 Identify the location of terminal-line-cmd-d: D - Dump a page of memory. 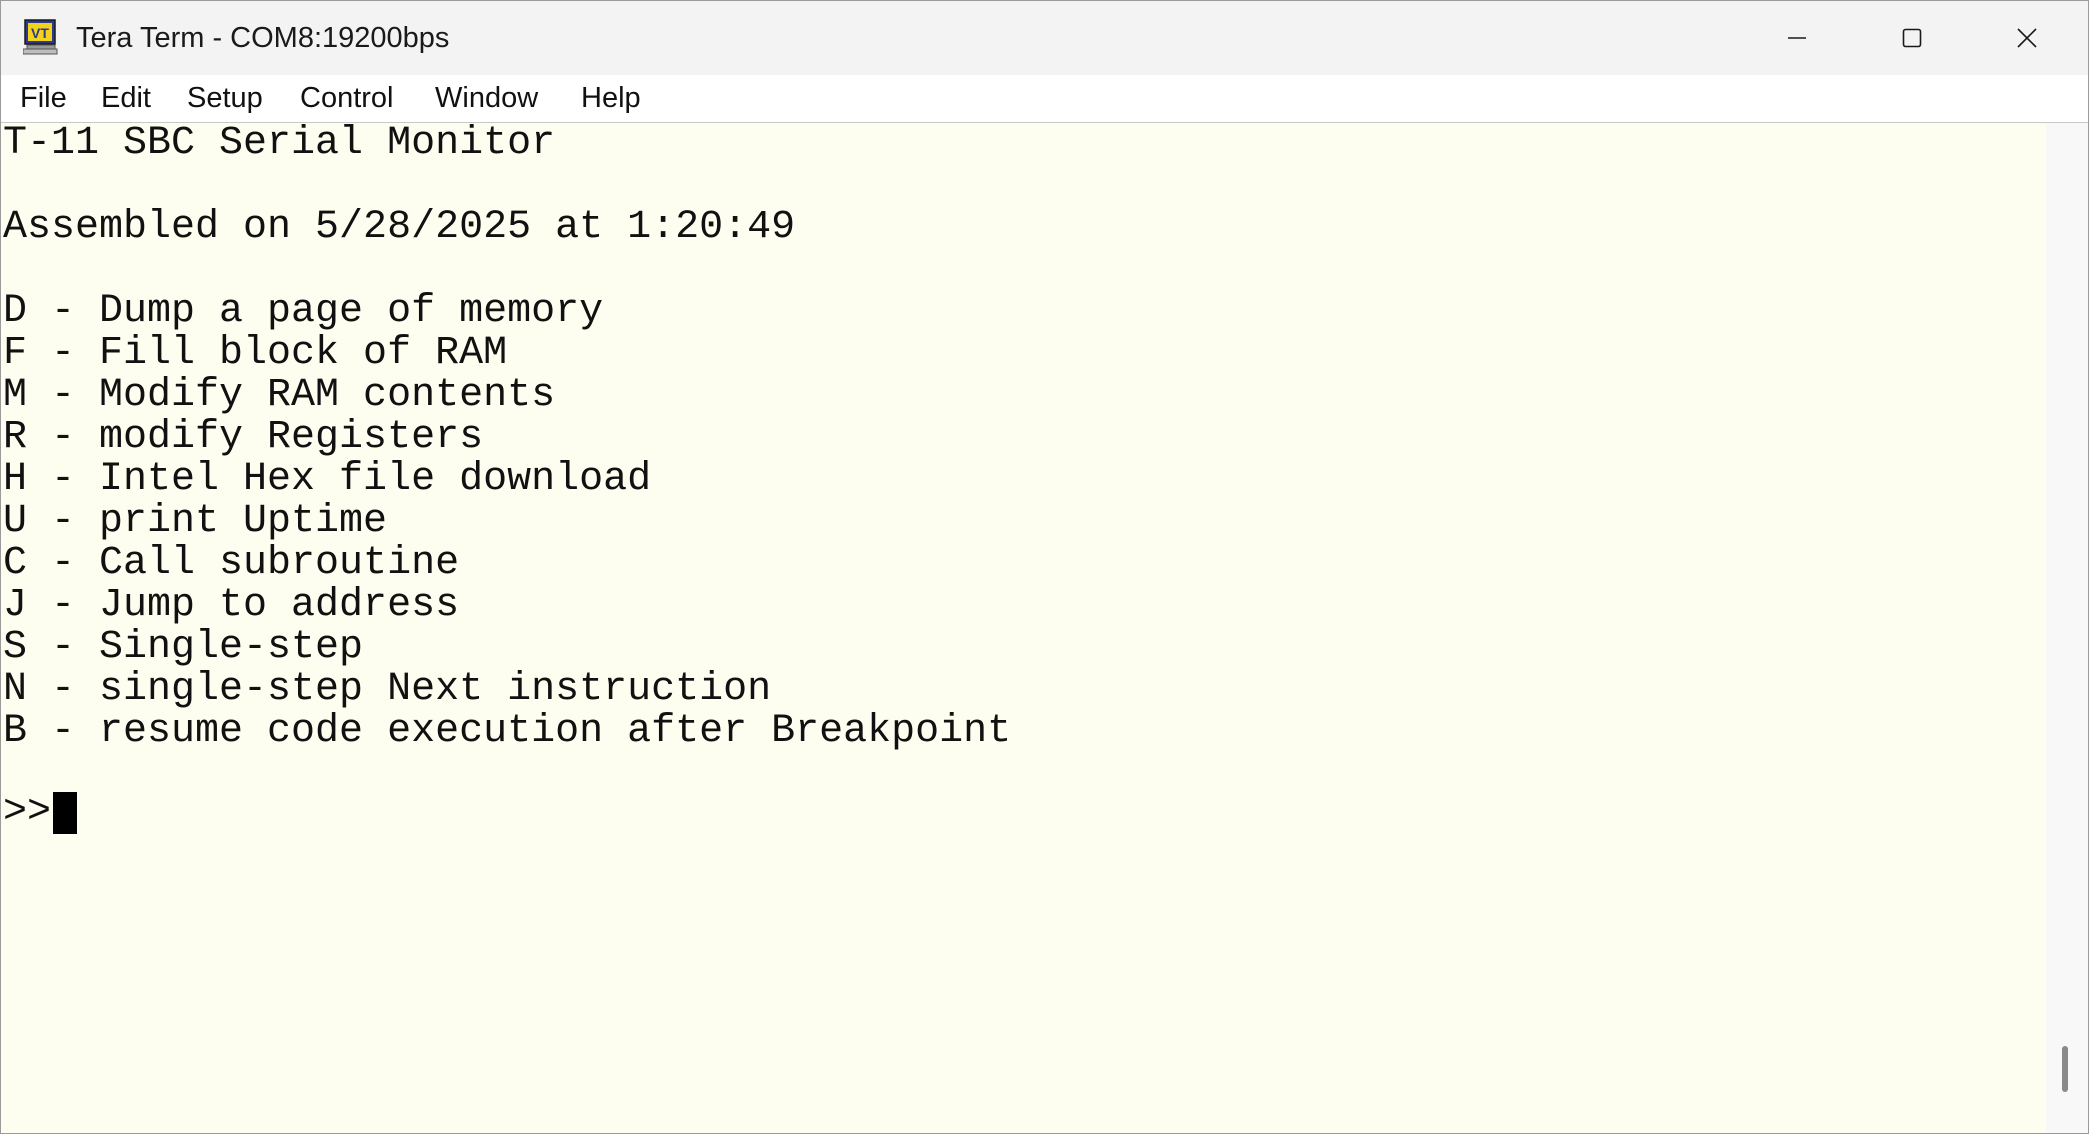
(303, 311).